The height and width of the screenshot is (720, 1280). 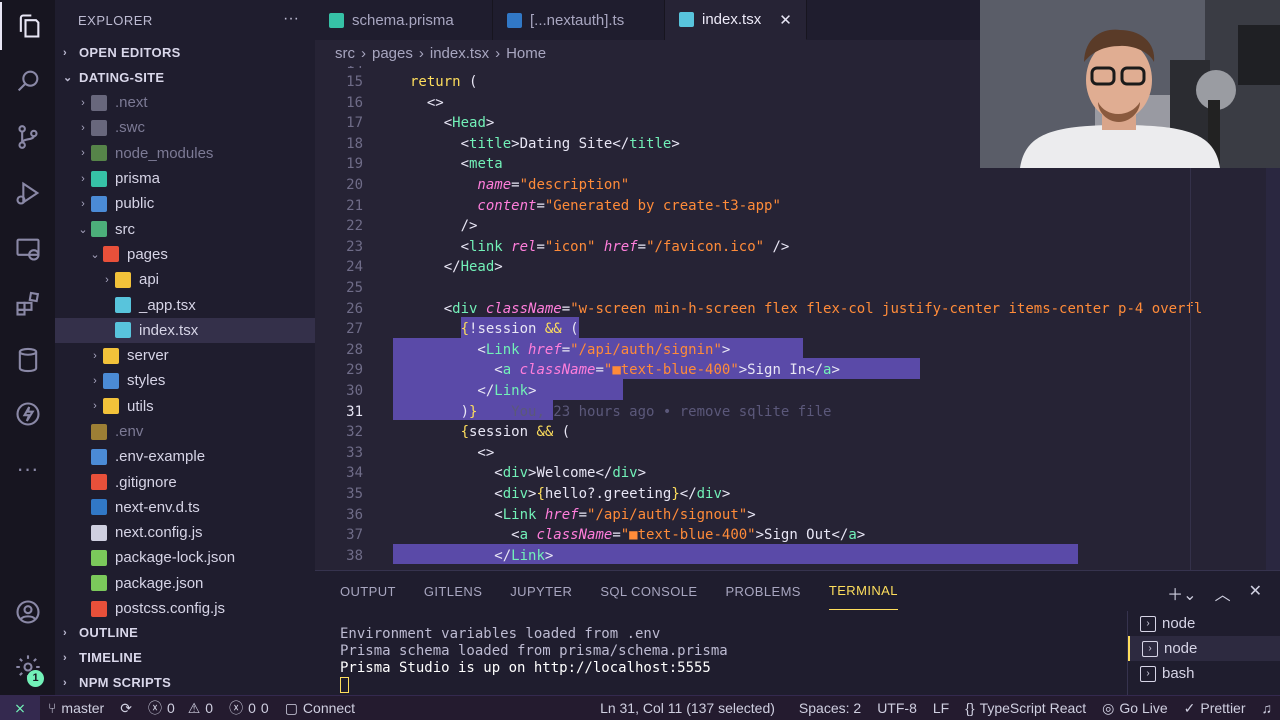 I want to click on folder-styles-icon, so click(x=111, y=380).